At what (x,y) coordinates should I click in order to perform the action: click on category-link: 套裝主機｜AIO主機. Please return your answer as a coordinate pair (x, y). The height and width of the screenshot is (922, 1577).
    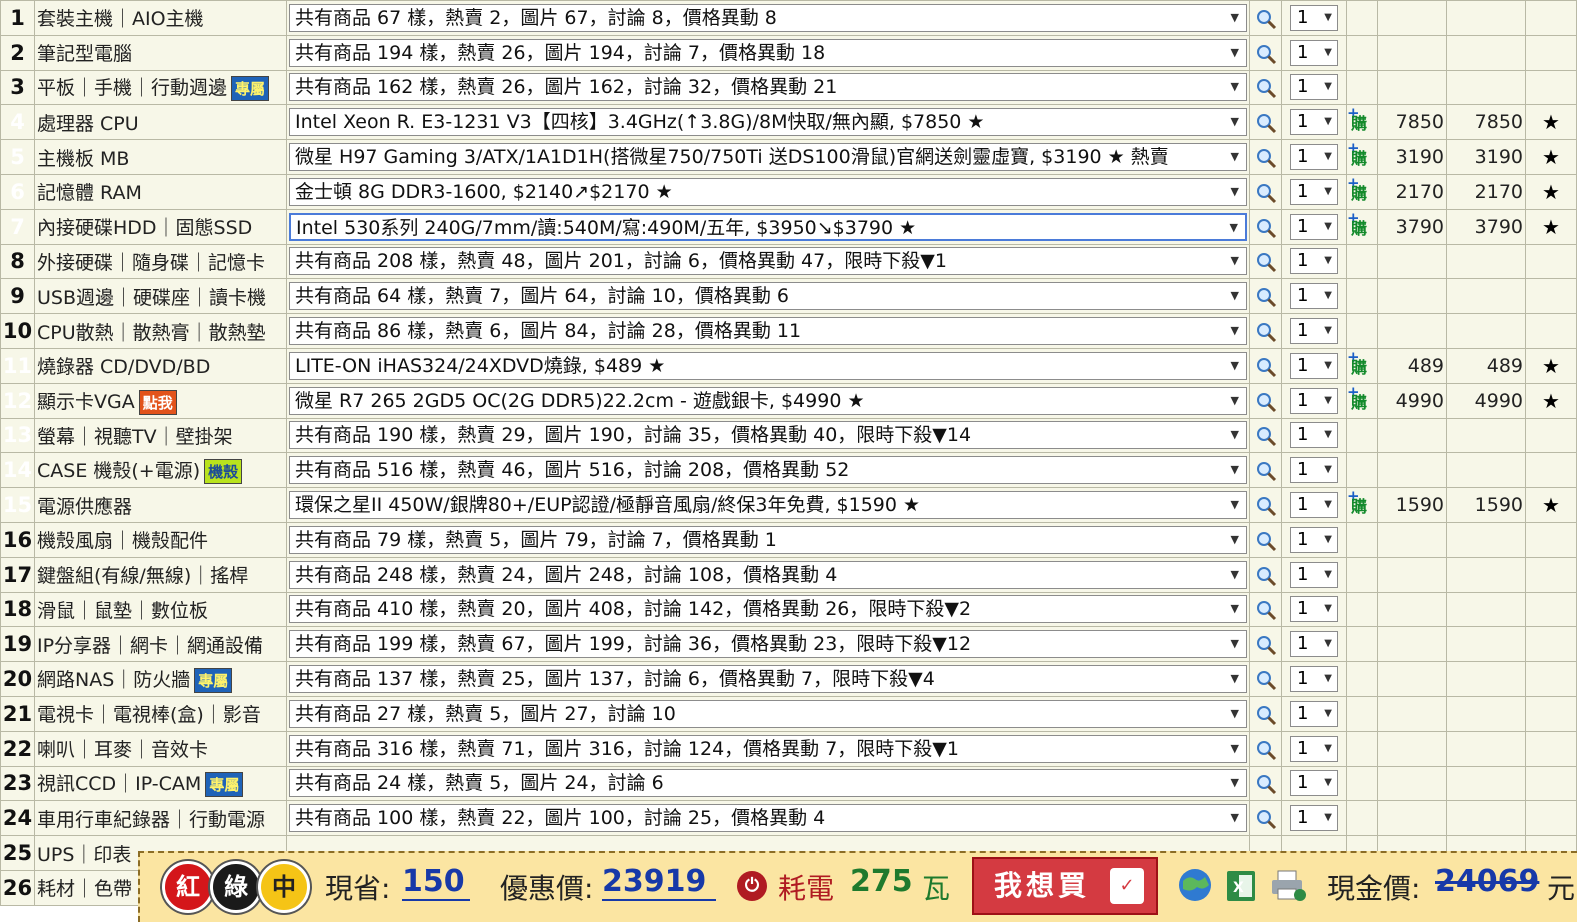
    Looking at the image, I should click on (120, 19).